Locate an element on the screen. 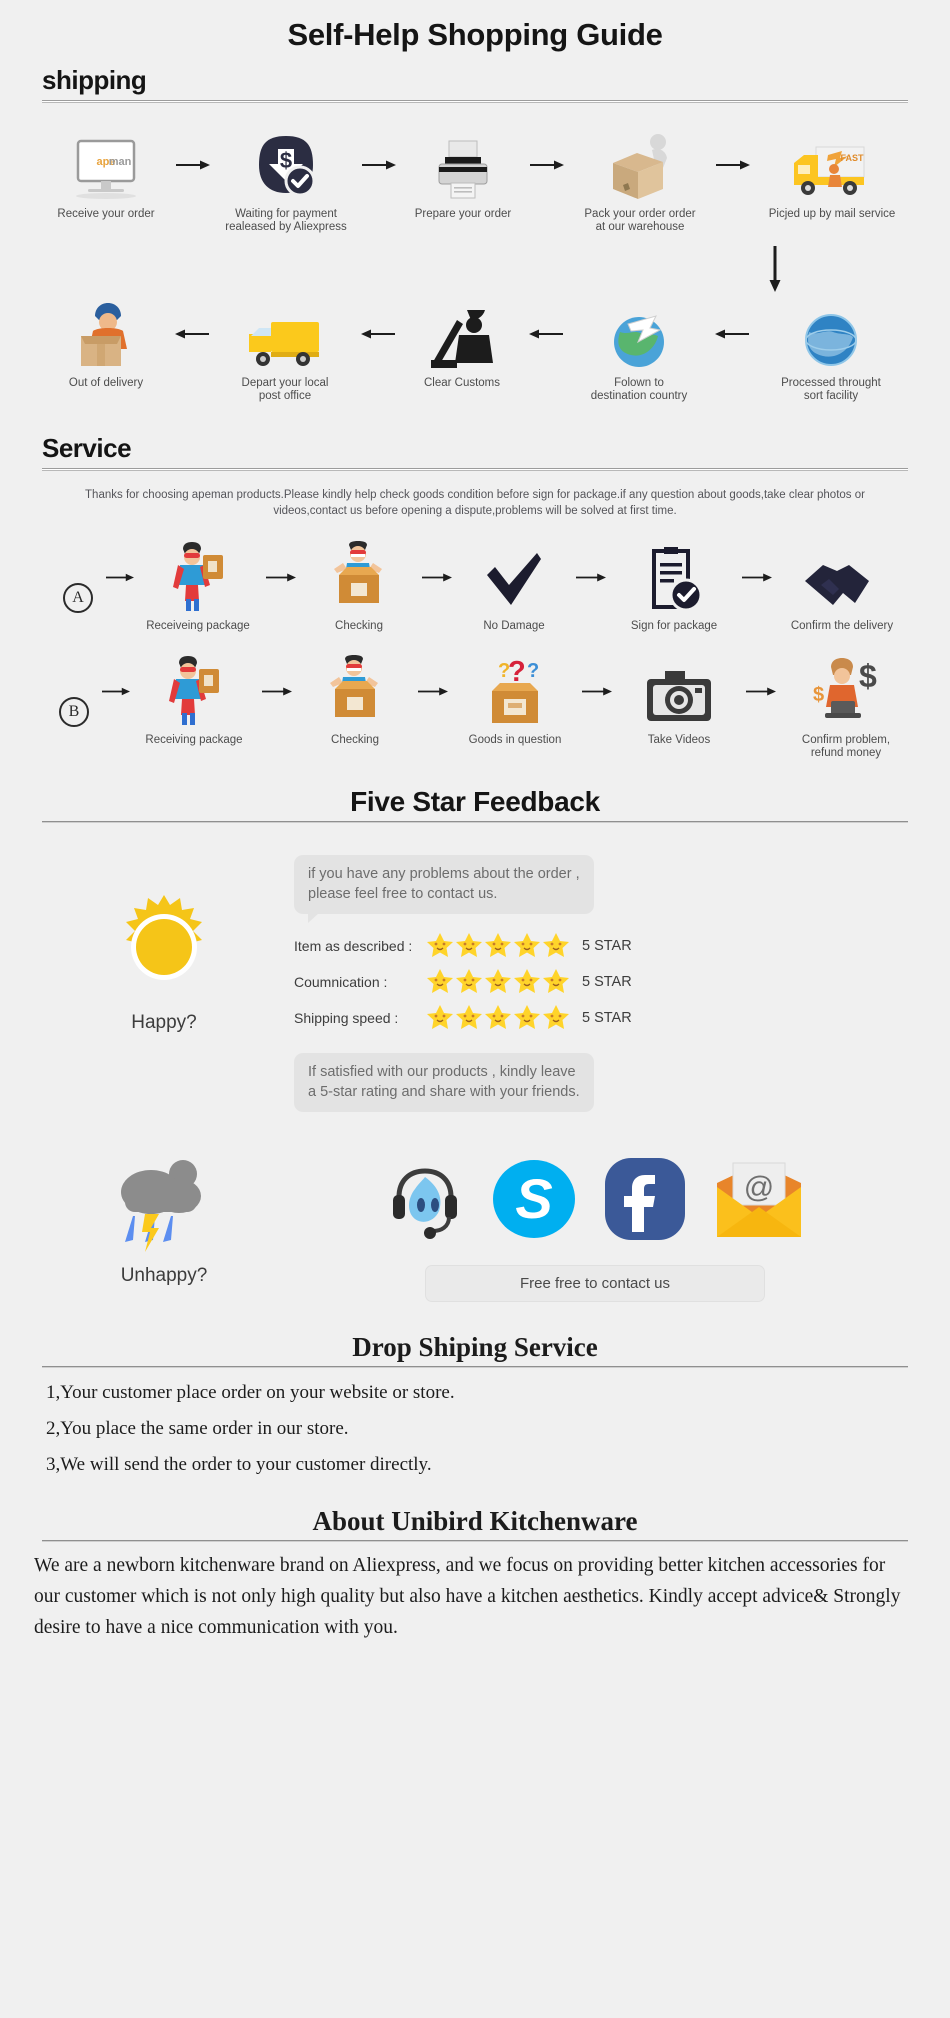 The height and width of the screenshot is (2018, 950). step-label: Folown to destination country is located at coordinates (639, 389).